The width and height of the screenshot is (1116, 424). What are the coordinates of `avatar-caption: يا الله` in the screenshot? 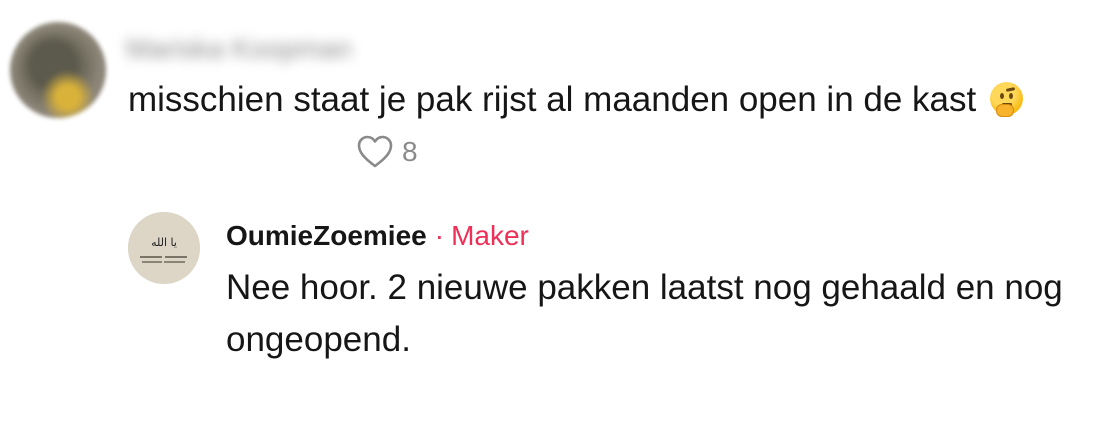 It's located at (164, 242).